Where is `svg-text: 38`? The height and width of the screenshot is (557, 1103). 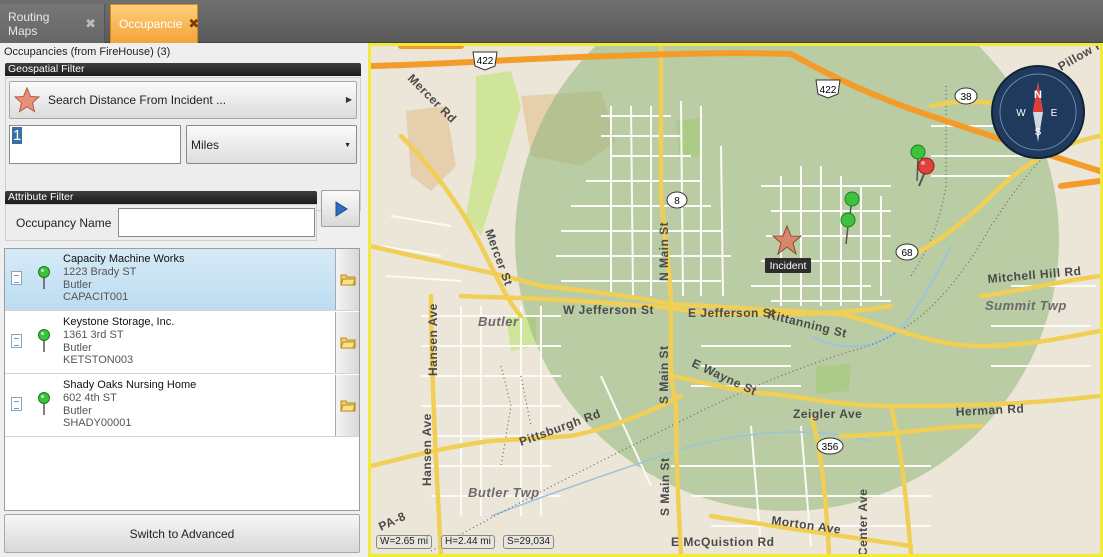
svg-text: 38 is located at coordinates (966, 97).